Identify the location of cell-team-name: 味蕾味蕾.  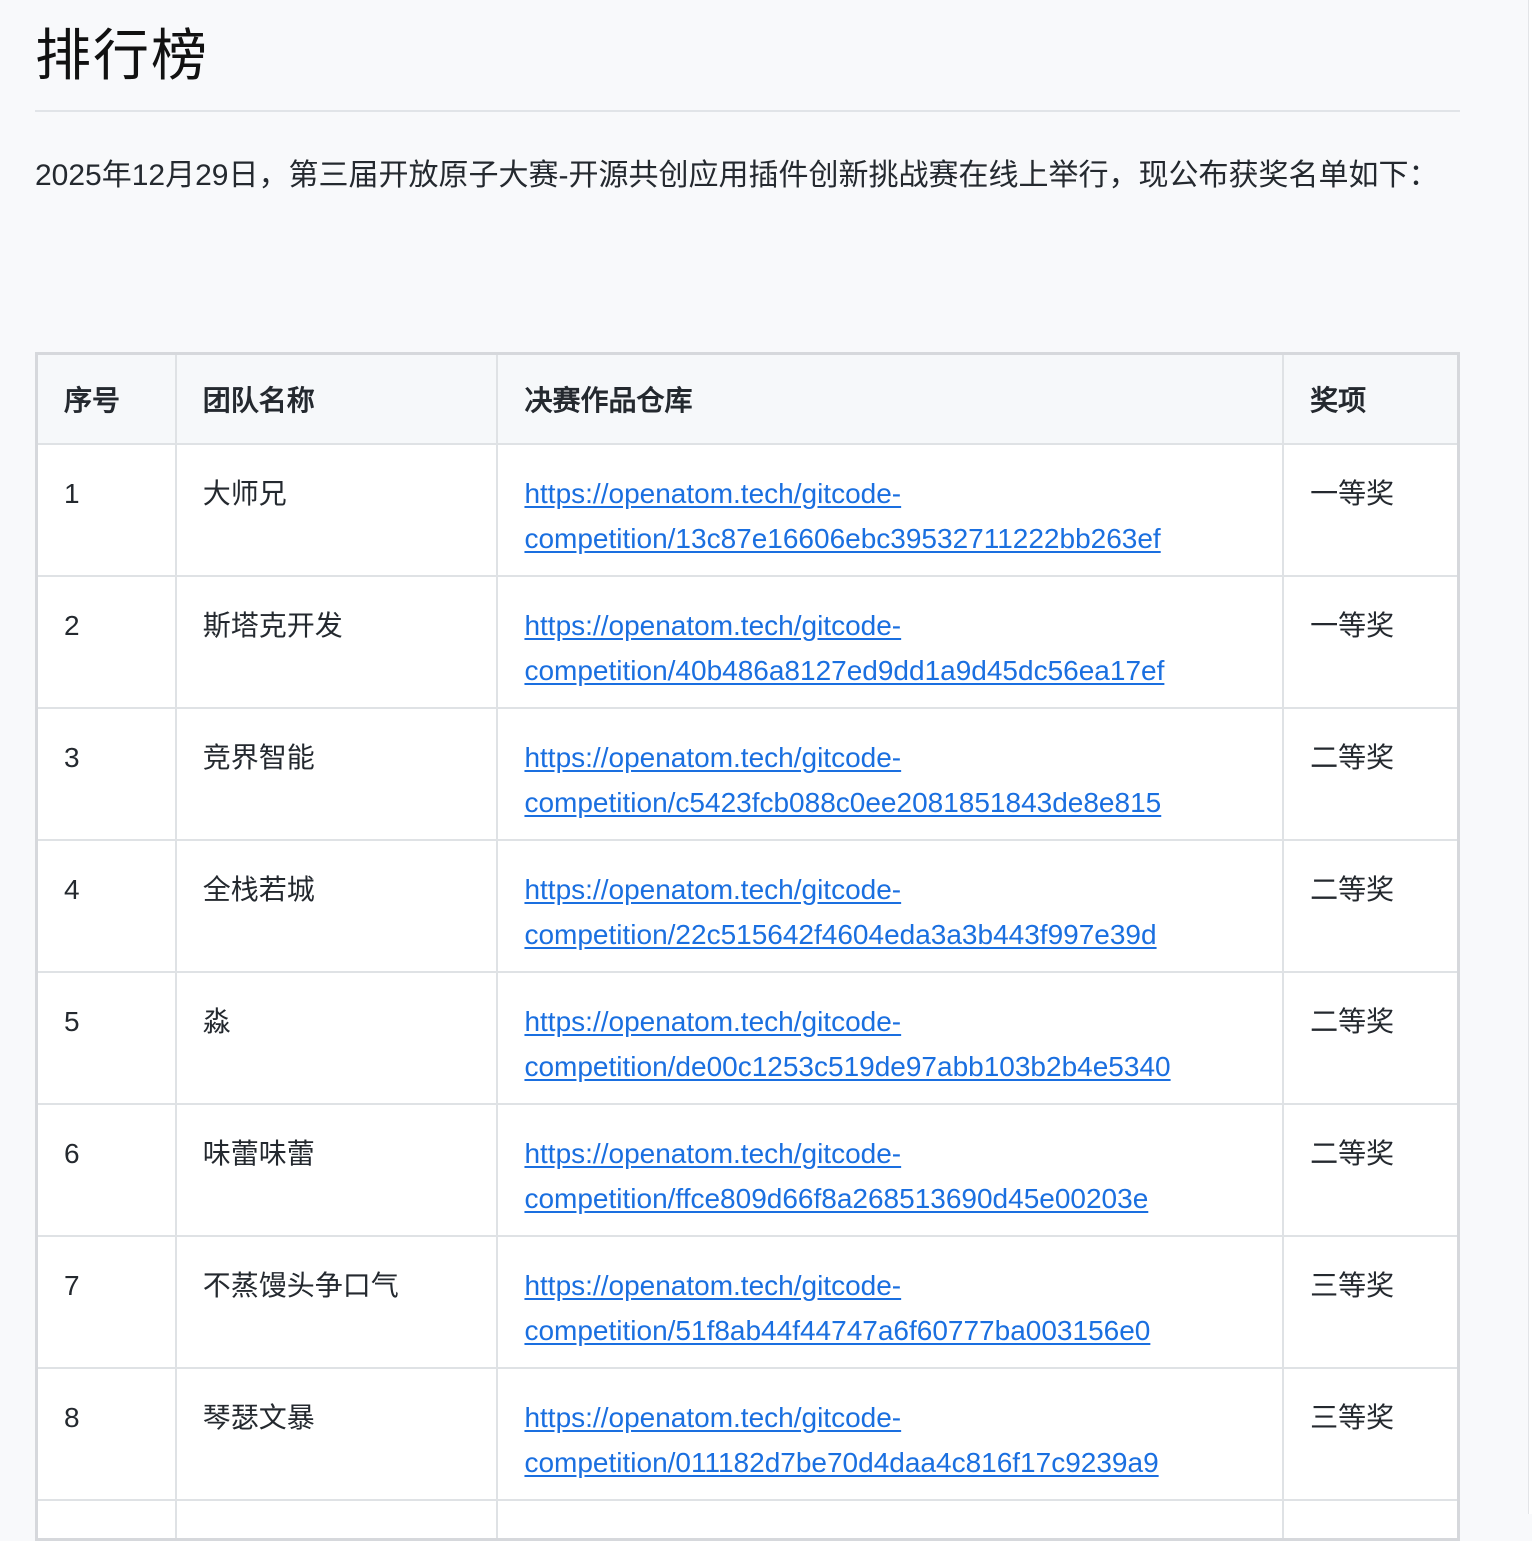
(336, 1169).